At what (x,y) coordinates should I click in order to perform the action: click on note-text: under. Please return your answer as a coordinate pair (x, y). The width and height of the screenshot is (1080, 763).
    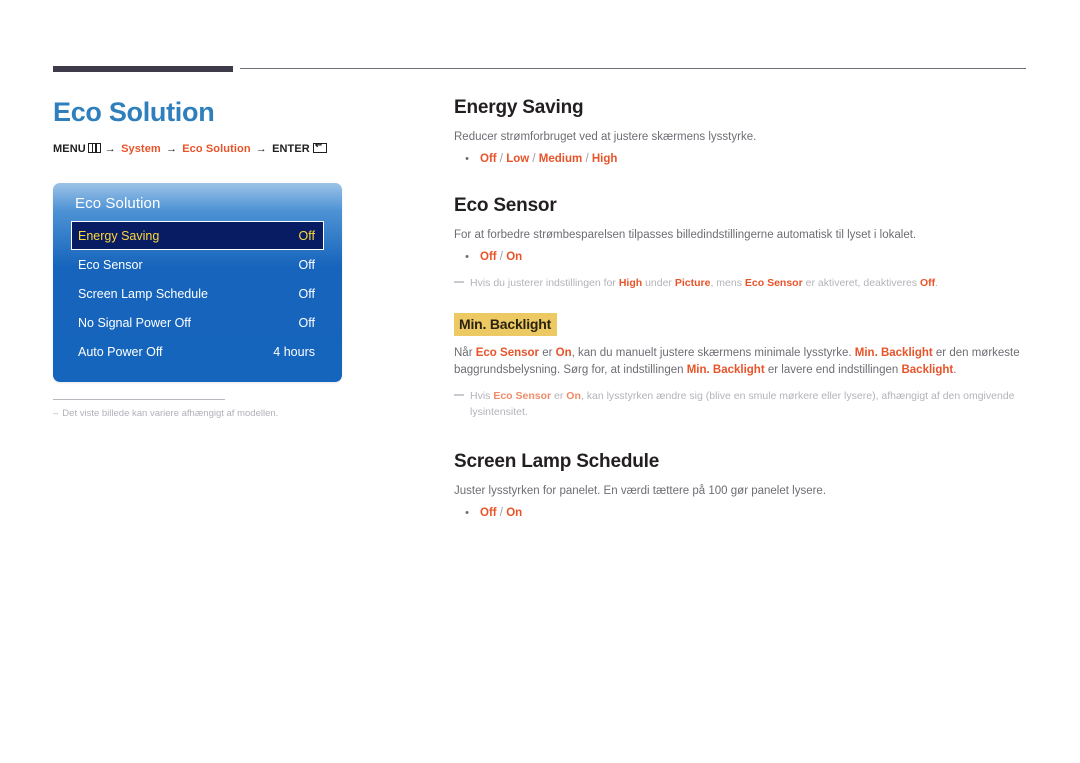
    Looking at the image, I should click on (658, 283).